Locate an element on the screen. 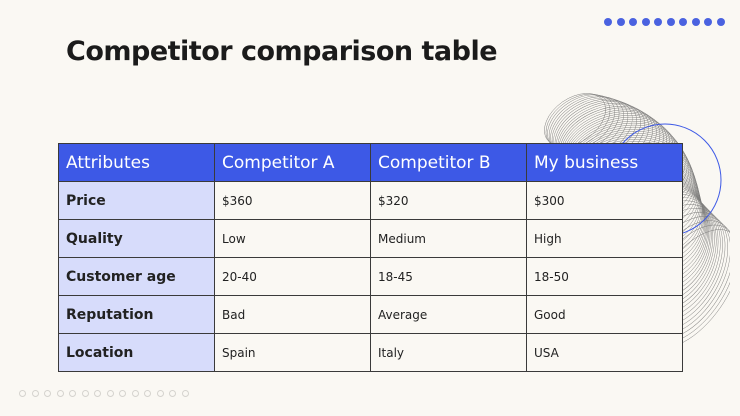  table-row: Location Spain Italy USA is located at coordinates (370, 352).